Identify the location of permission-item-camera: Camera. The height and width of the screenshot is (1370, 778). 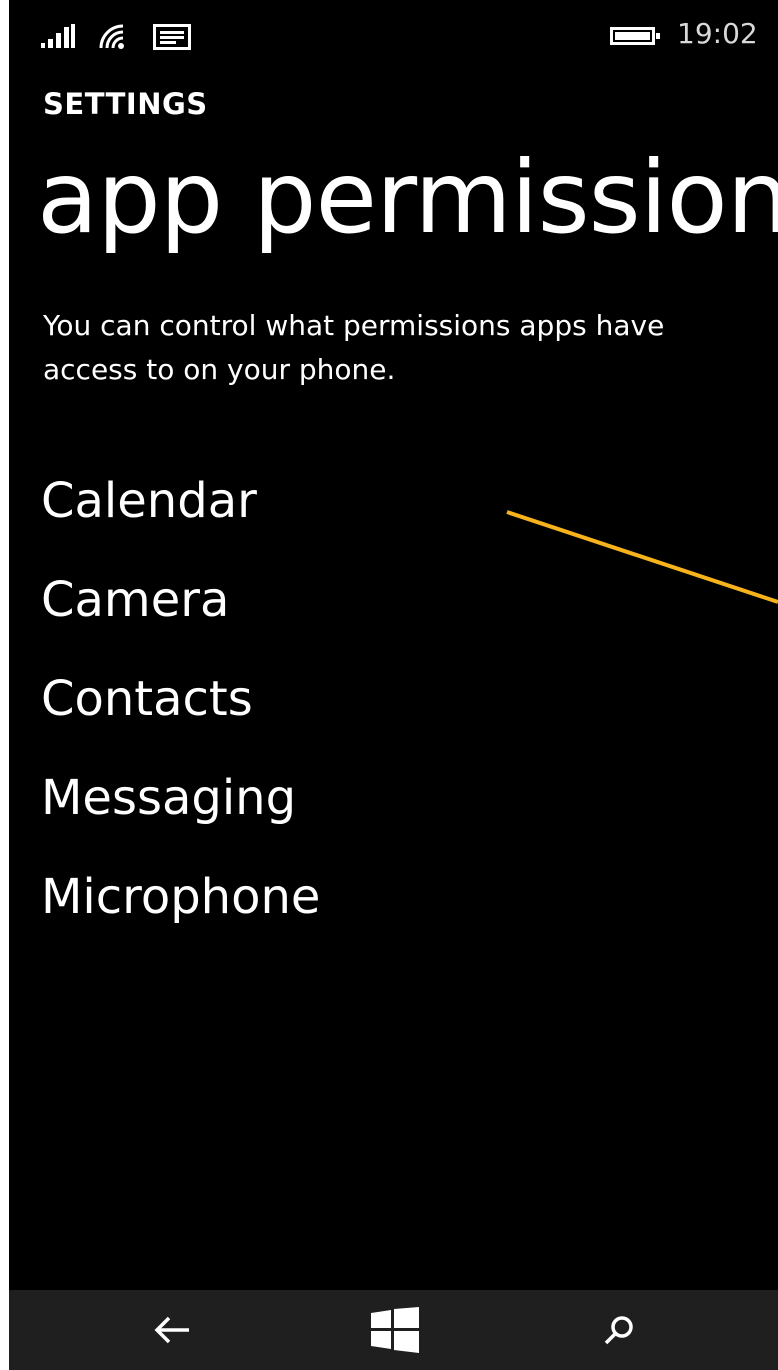
(180, 616).